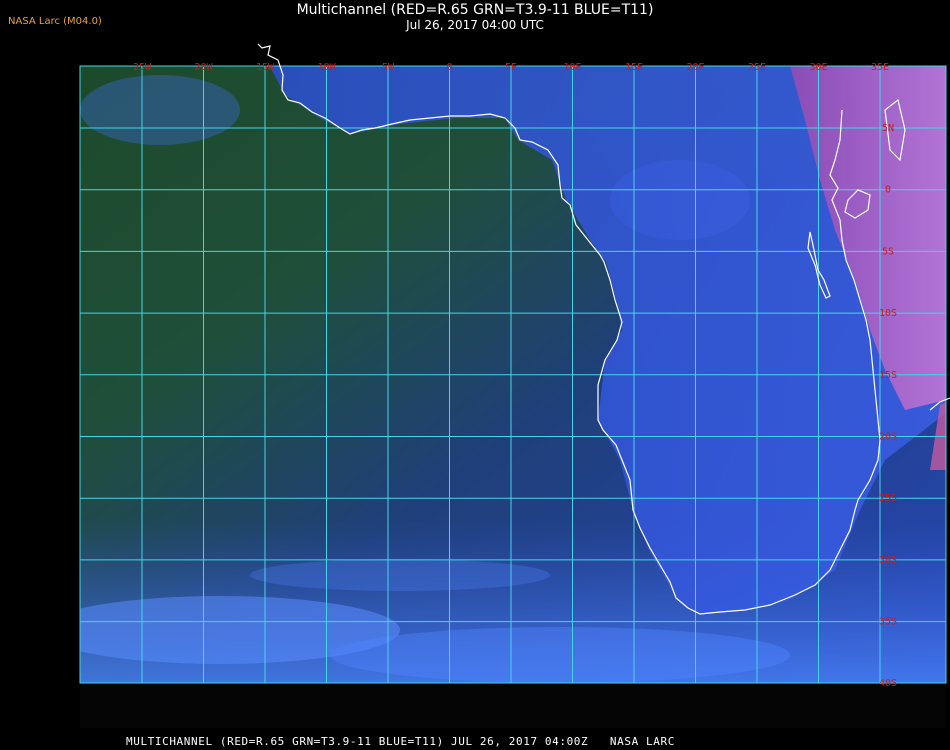 The width and height of the screenshot is (950, 750). What do you see at coordinates (388, 67) in the screenshot?
I see `longitude-label: 5W` at bounding box center [388, 67].